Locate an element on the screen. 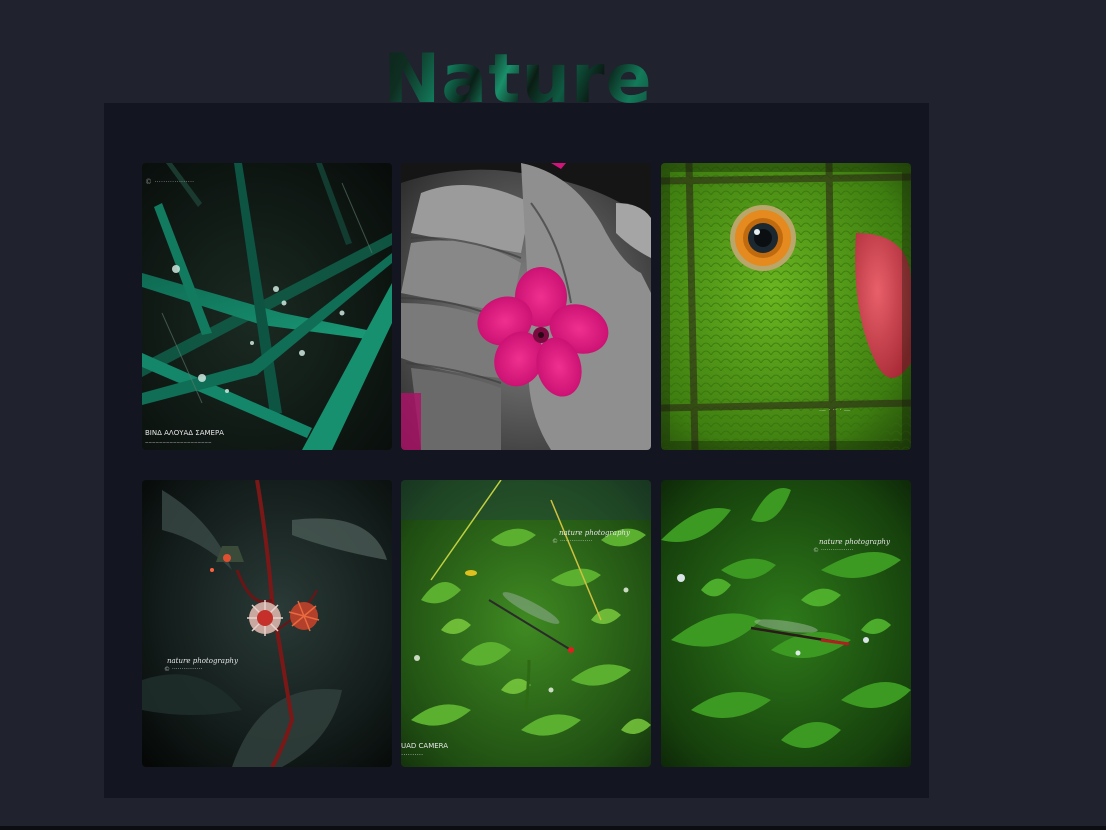 This screenshot has height=830, width=1106. thistle-image is located at coordinates (267, 623).